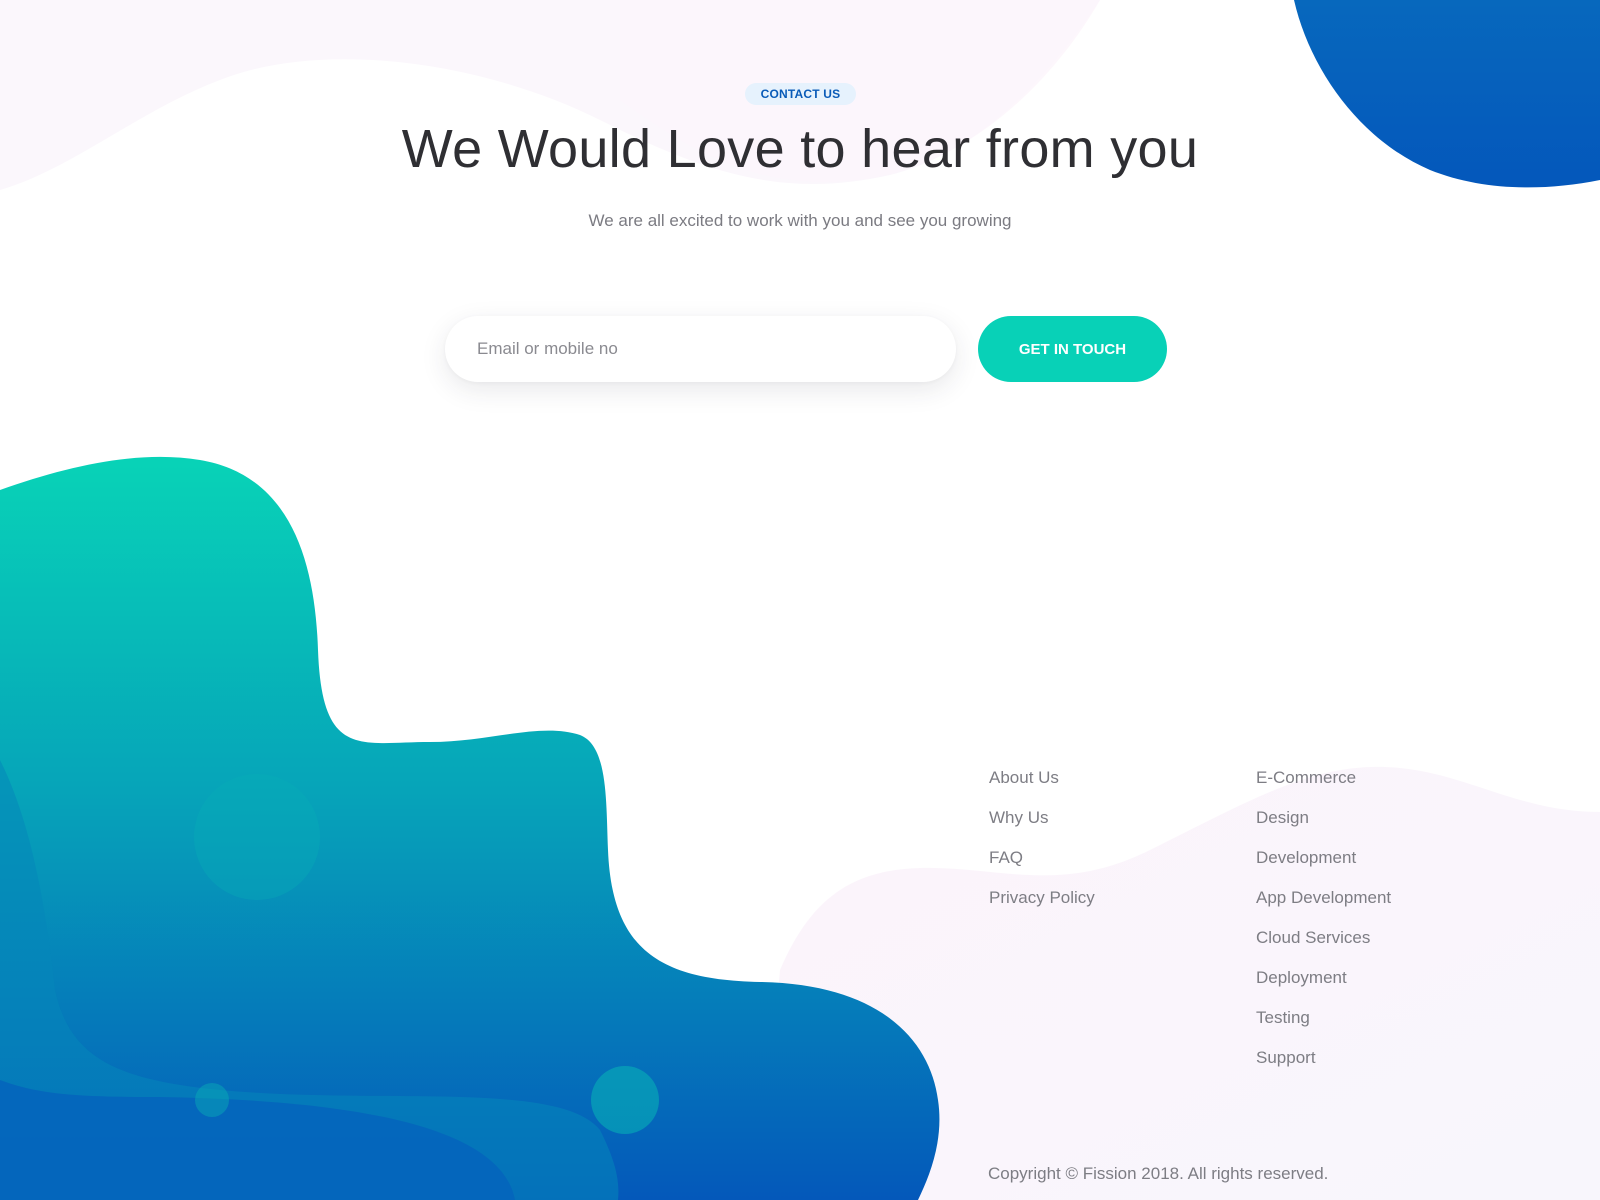 This screenshot has height=1200, width=1600. I want to click on footer-link-privacy-policy: Privacy Policy, so click(1042, 906).